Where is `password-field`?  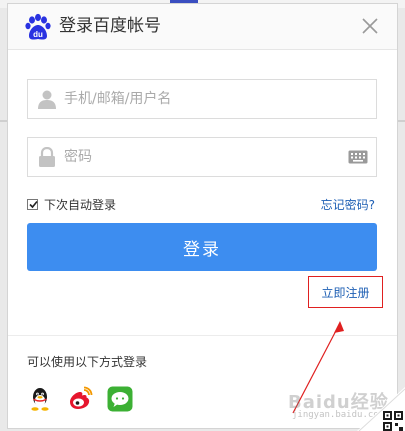 password-field is located at coordinates (202, 157).